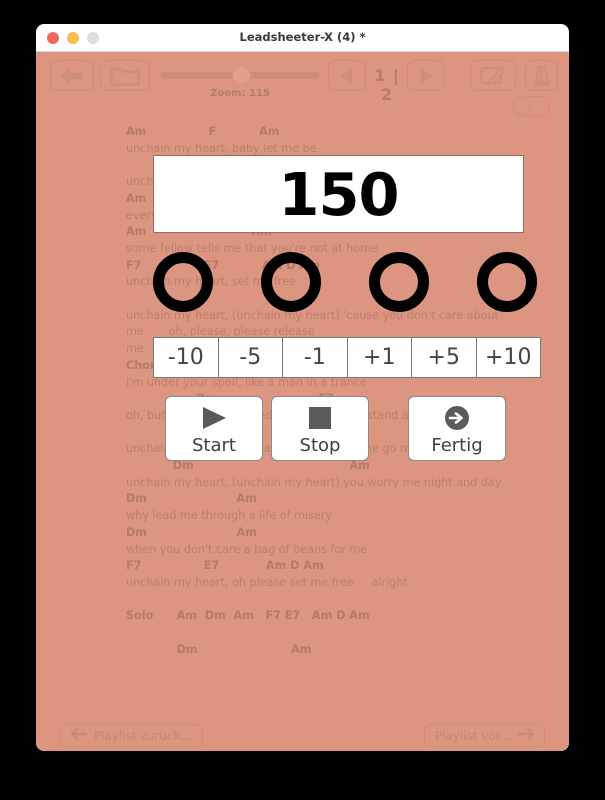 The width and height of the screenshot is (605, 800). What do you see at coordinates (214, 418) in the screenshot?
I see `play-triangle-icon` at bounding box center [214, 418].